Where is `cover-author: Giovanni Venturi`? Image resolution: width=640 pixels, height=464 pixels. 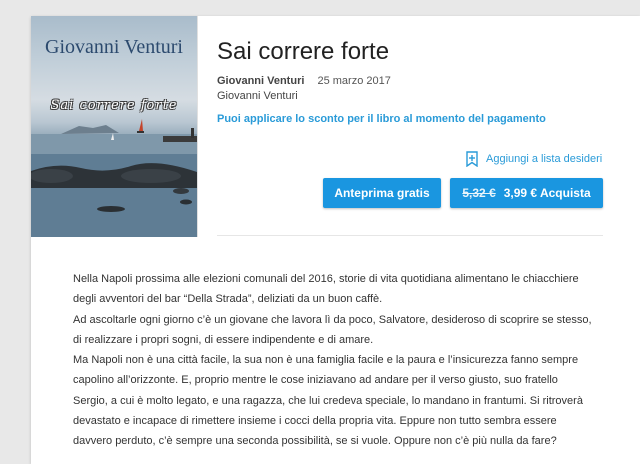 cover-author: Giovanni Venturi is located at coordinates (114, 47).